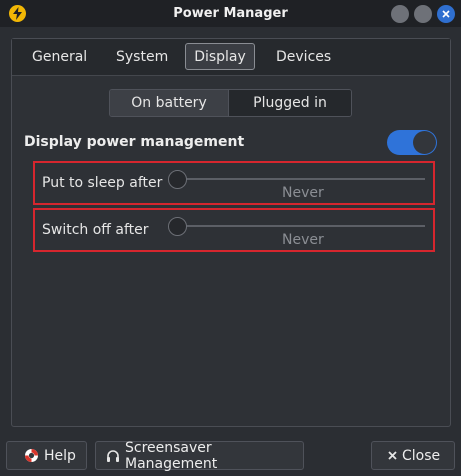 This screenshot has width=461, height=476. What do you see at coordinates (177, 226) in the screenshot?
I see `switch-off-after-slider-handle` at bounding box center [177, 226].